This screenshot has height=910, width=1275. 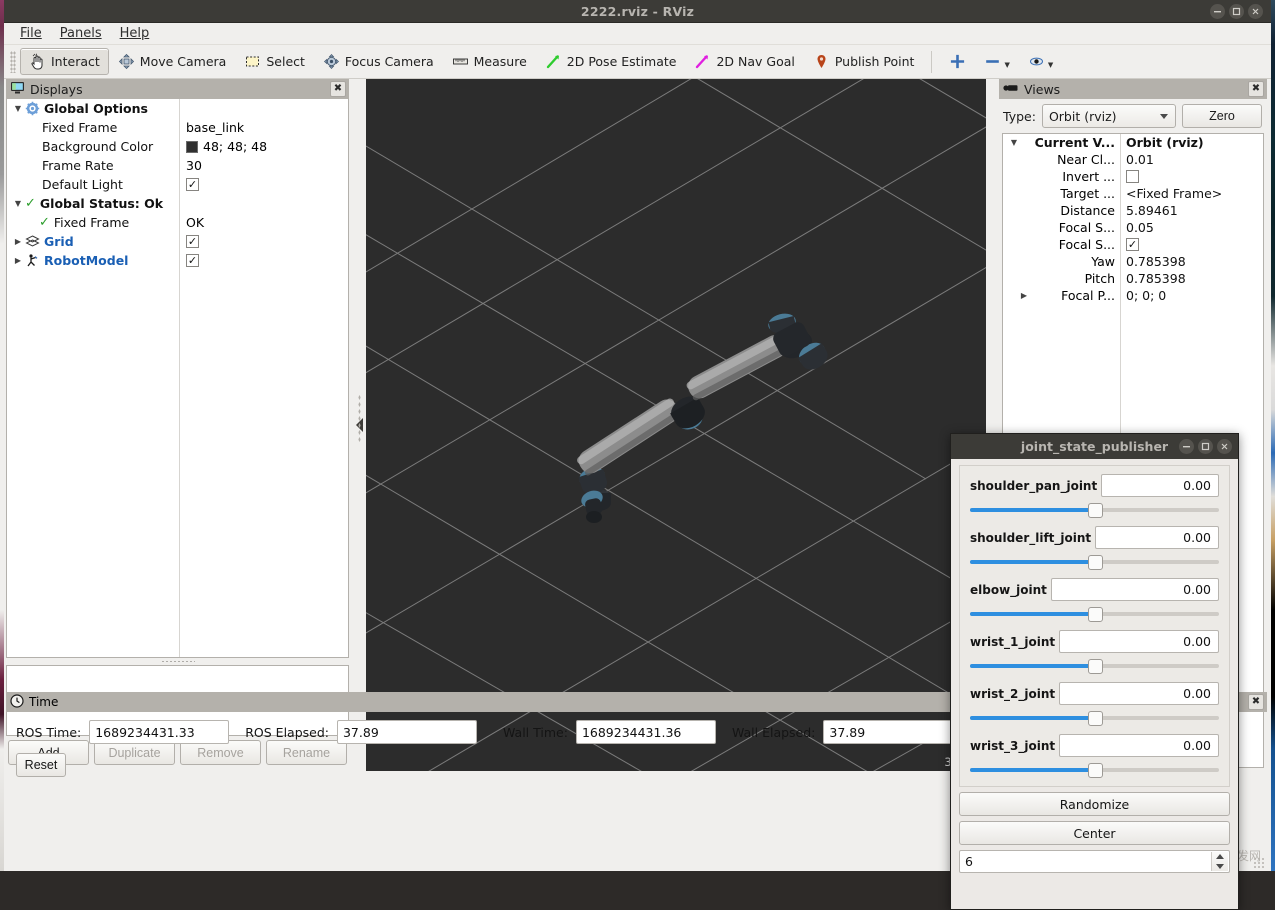 What do you see at coordinates (177, 203) in the screenshot?
I see `table-row: ▼ ✓ Global Status: Ok` at bounding box center [177, 203].